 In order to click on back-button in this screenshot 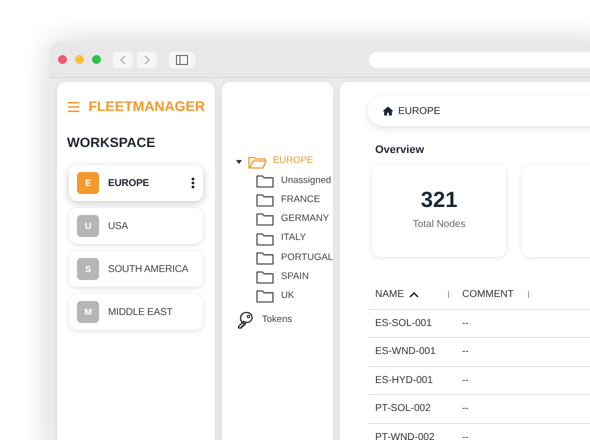, I will do `click(123, 60)`.